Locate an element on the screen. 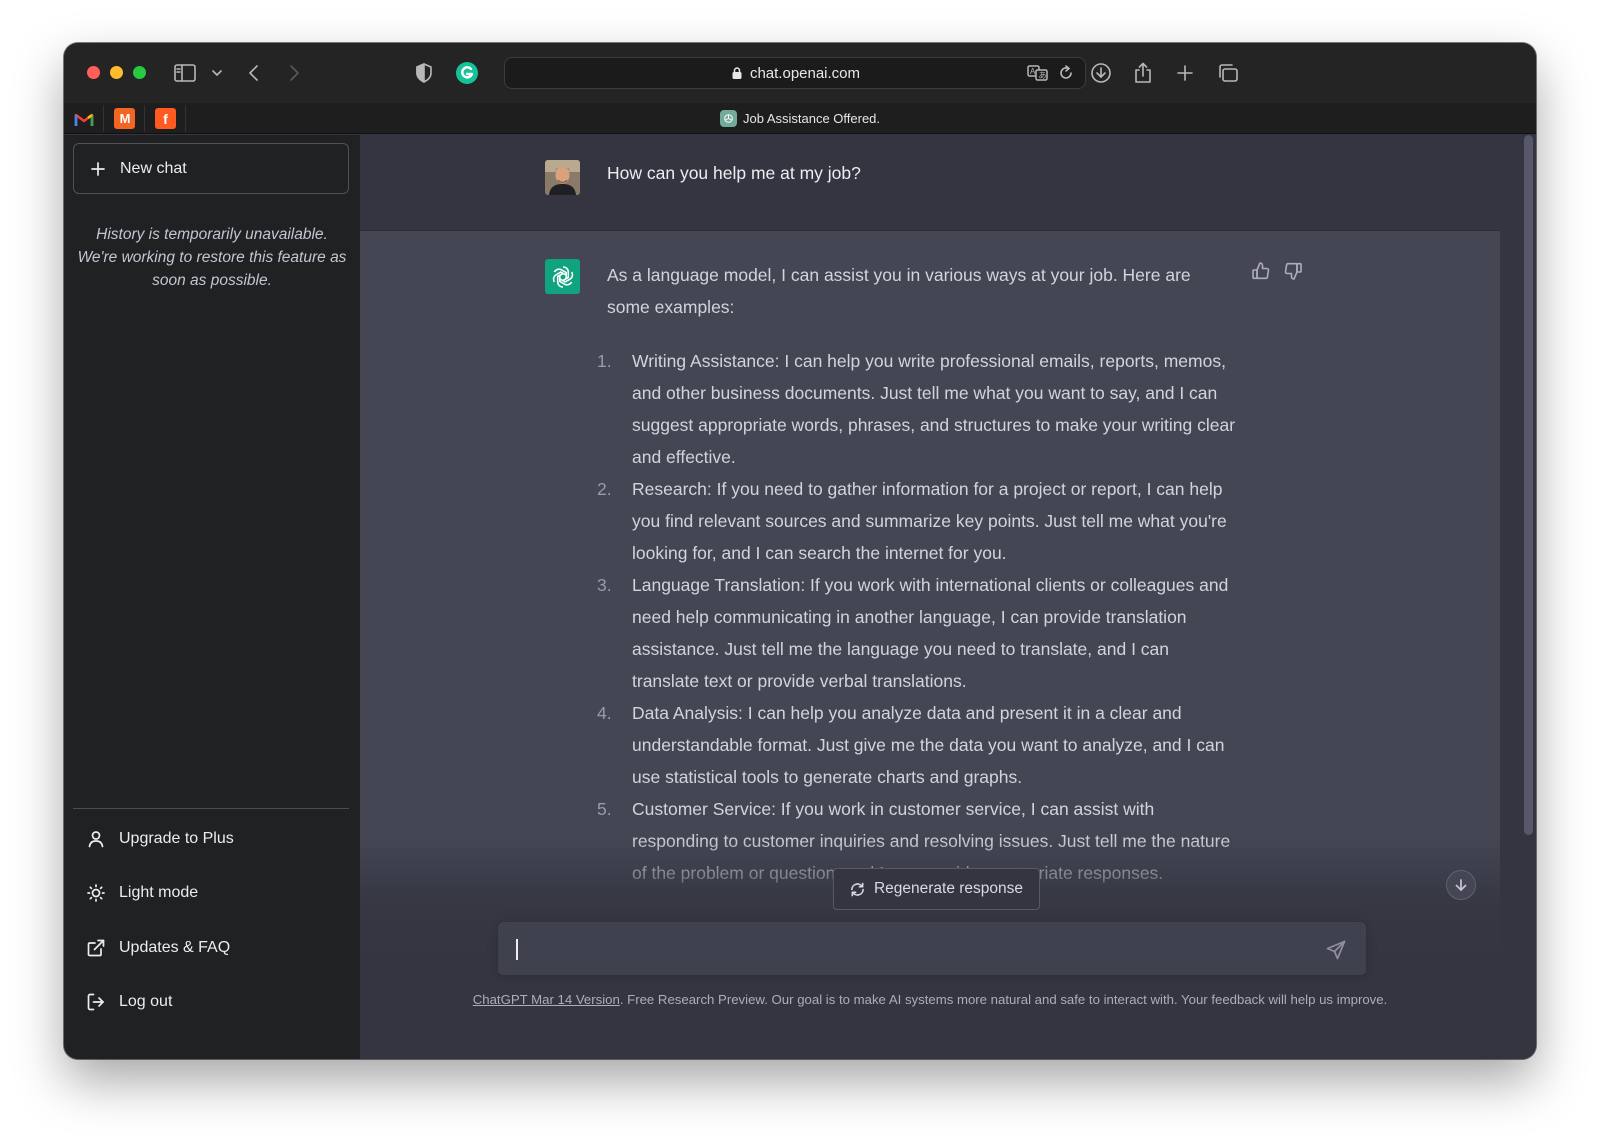  active-tab: Job Assistance Offered. is located at coordinates (800, 118).